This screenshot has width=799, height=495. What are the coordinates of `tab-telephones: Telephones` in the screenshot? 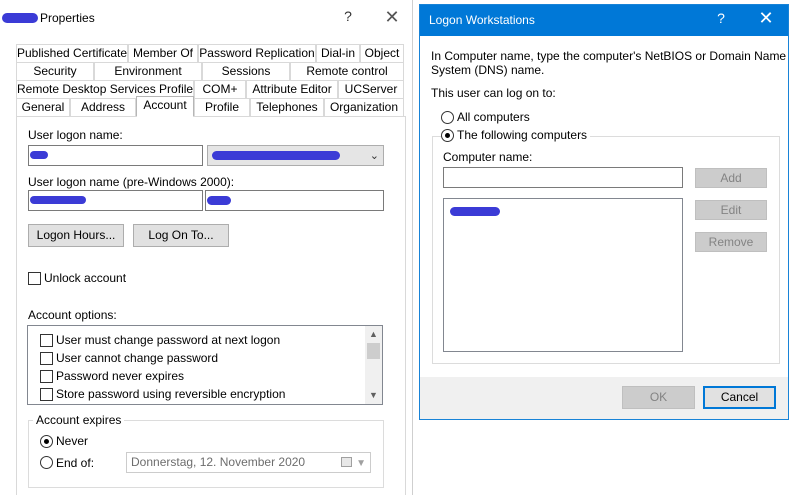 It's located at (287, 107).